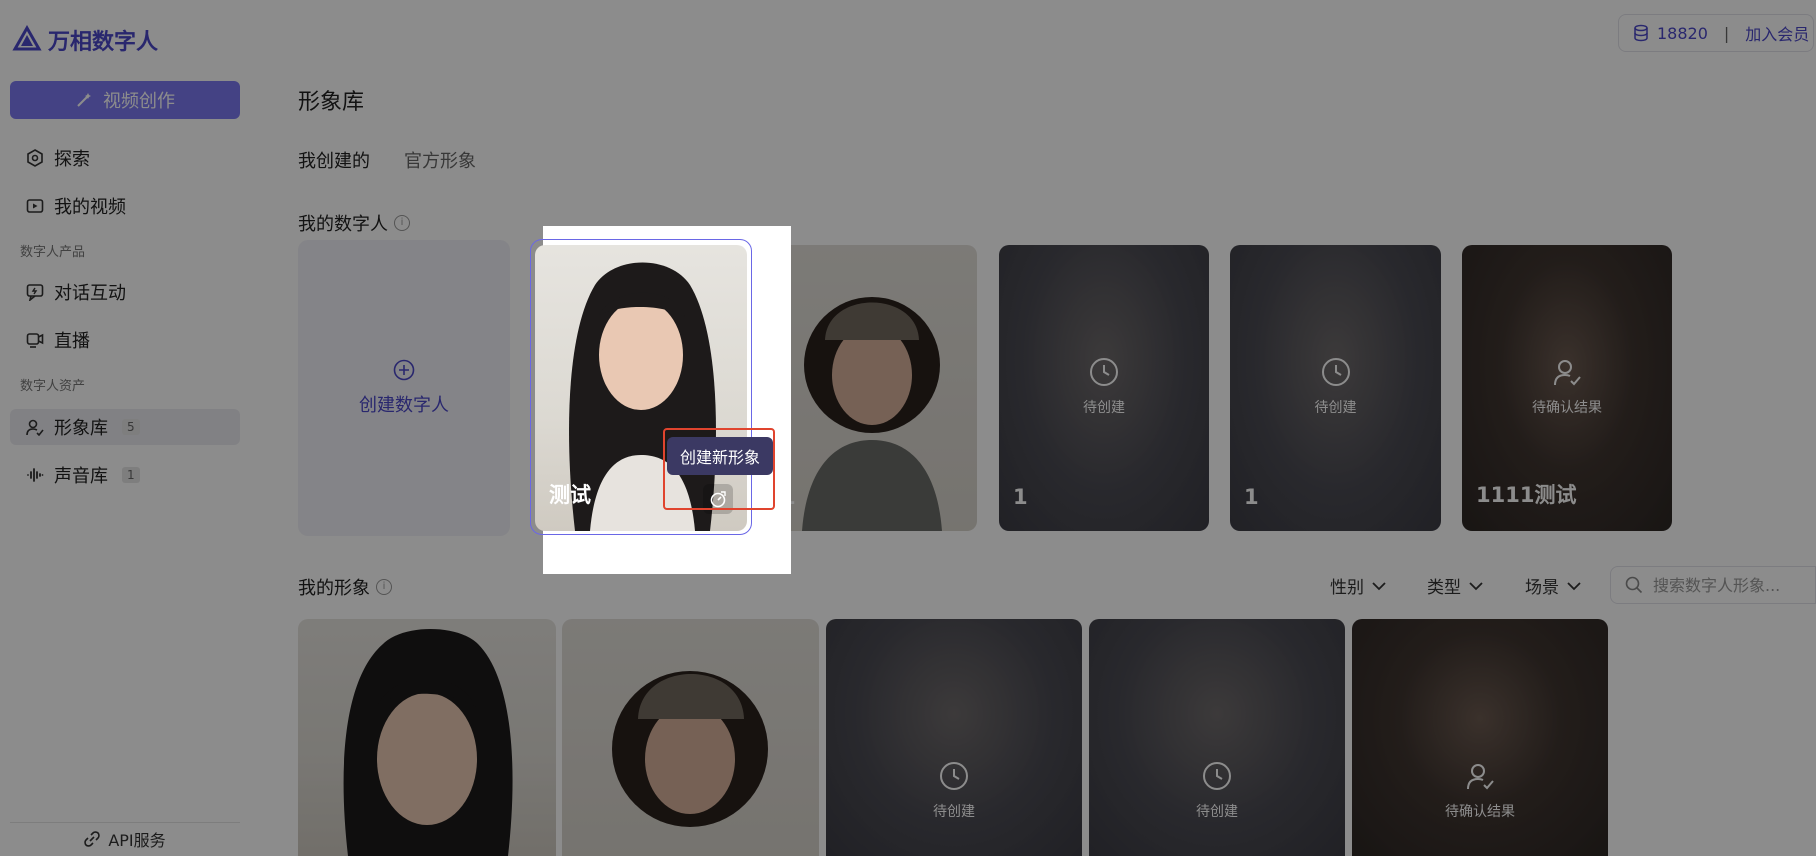 This screenshot has height=856, width=1816. What do you see at coordinates (719, 469) in the screenshot?
I see `highlight-box` at bounding box center [719, 469].